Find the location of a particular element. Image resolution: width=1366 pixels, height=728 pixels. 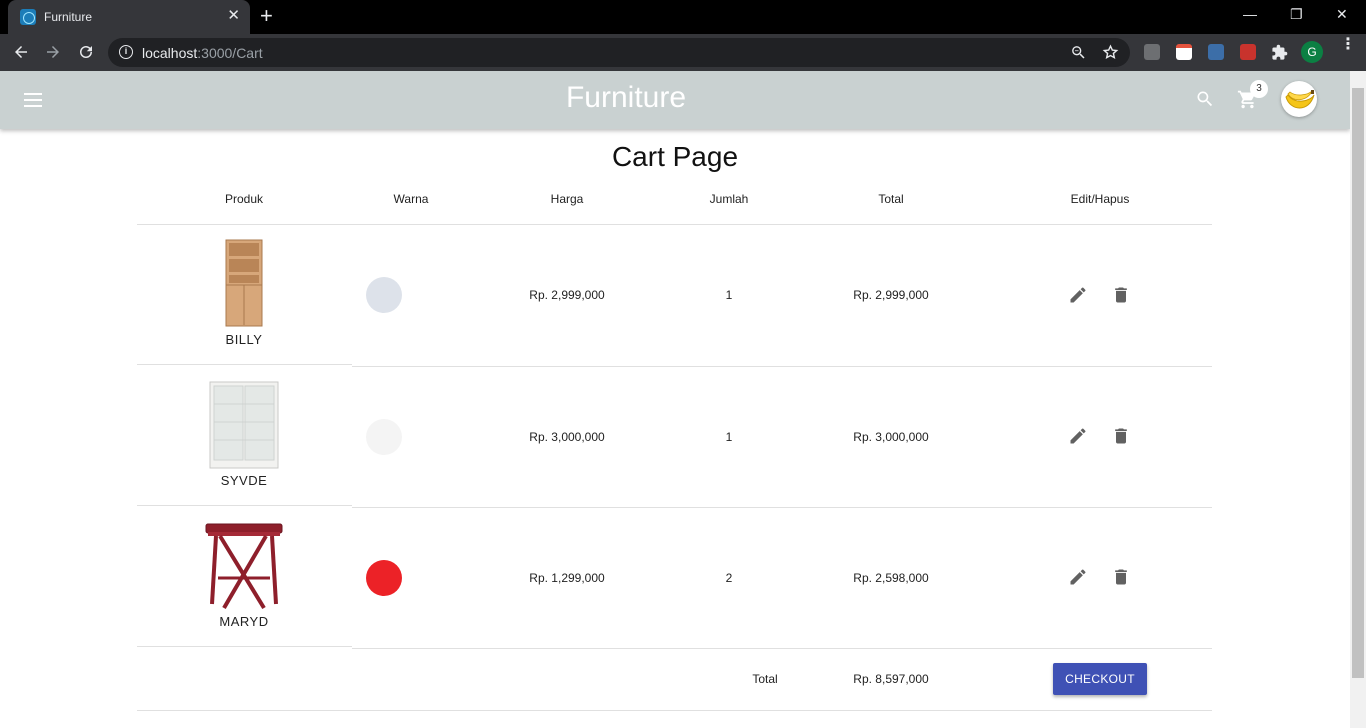

reload-icon is located at coordinates (86, 52).